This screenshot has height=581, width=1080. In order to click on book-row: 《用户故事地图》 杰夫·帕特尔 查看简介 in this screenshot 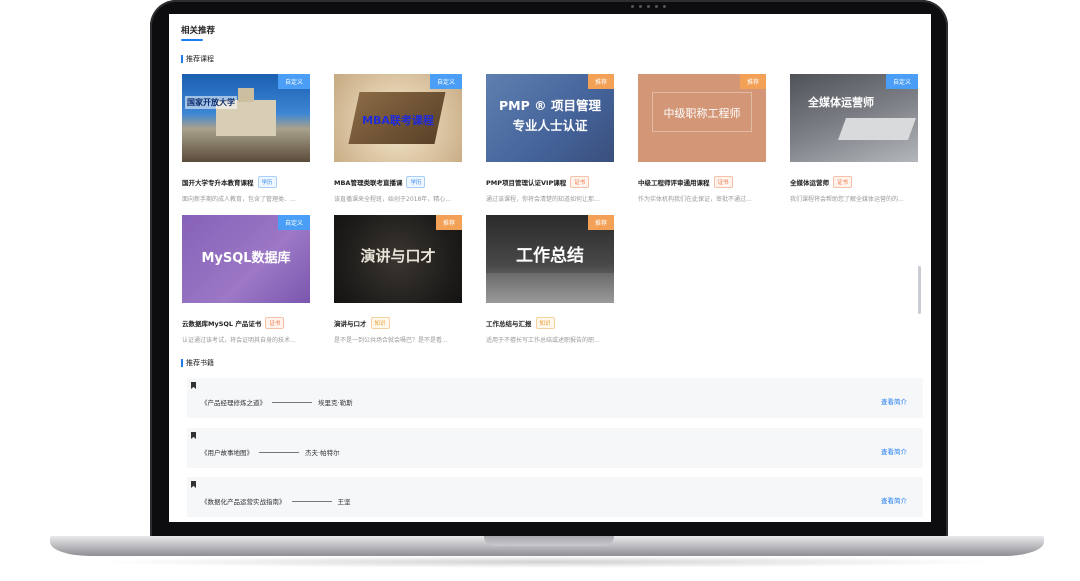, I will do `click(555, 448)`.